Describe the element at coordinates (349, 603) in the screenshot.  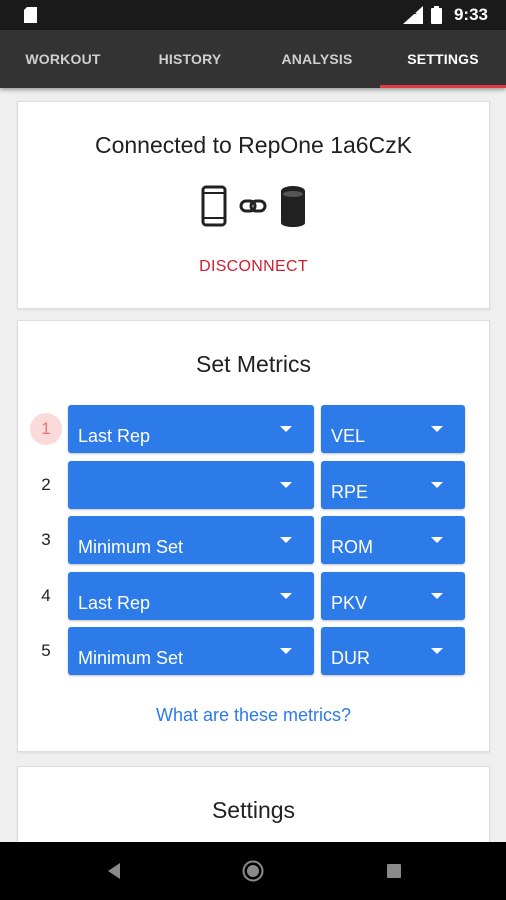
I see `metric-value: PKV` at that location.